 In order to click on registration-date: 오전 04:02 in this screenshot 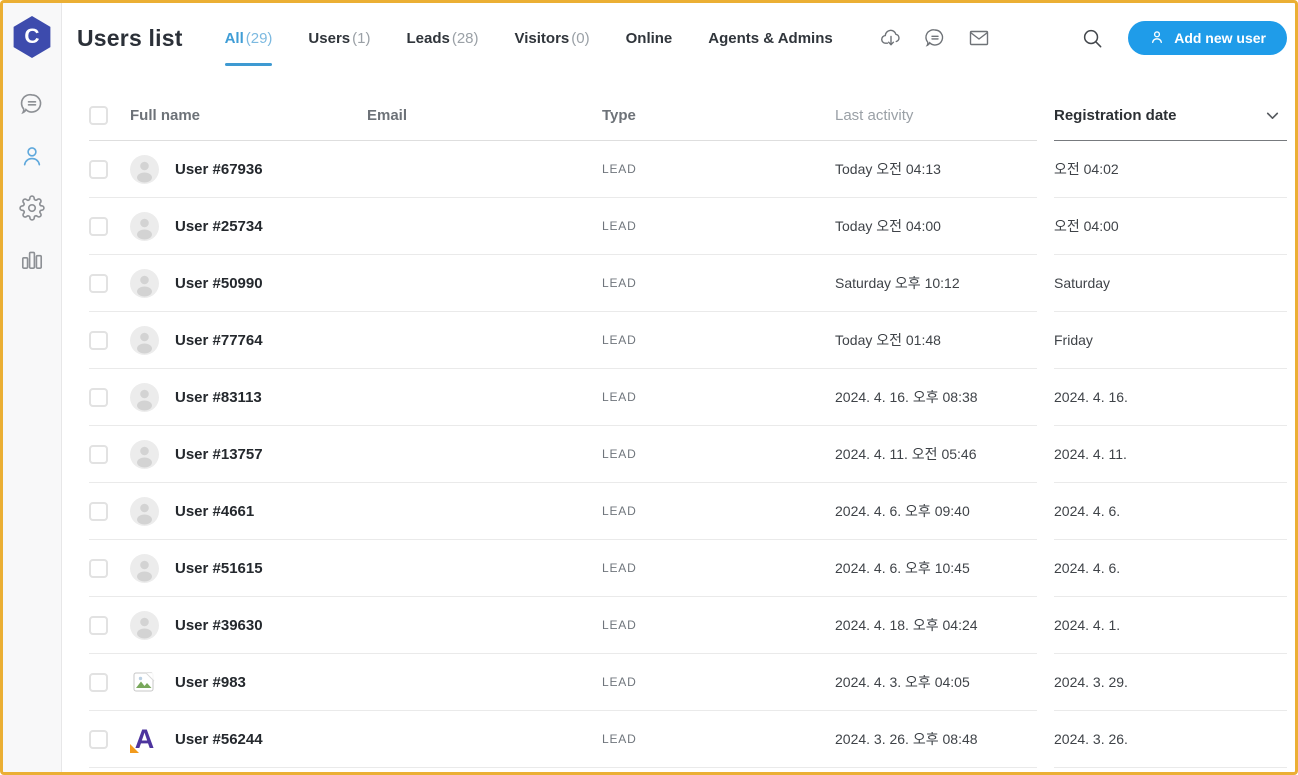, I will do `click(1086, 169)`.